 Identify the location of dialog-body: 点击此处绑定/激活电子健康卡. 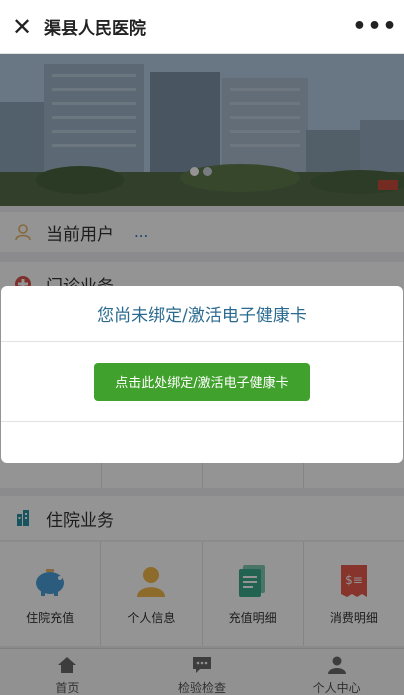
(202, 382).